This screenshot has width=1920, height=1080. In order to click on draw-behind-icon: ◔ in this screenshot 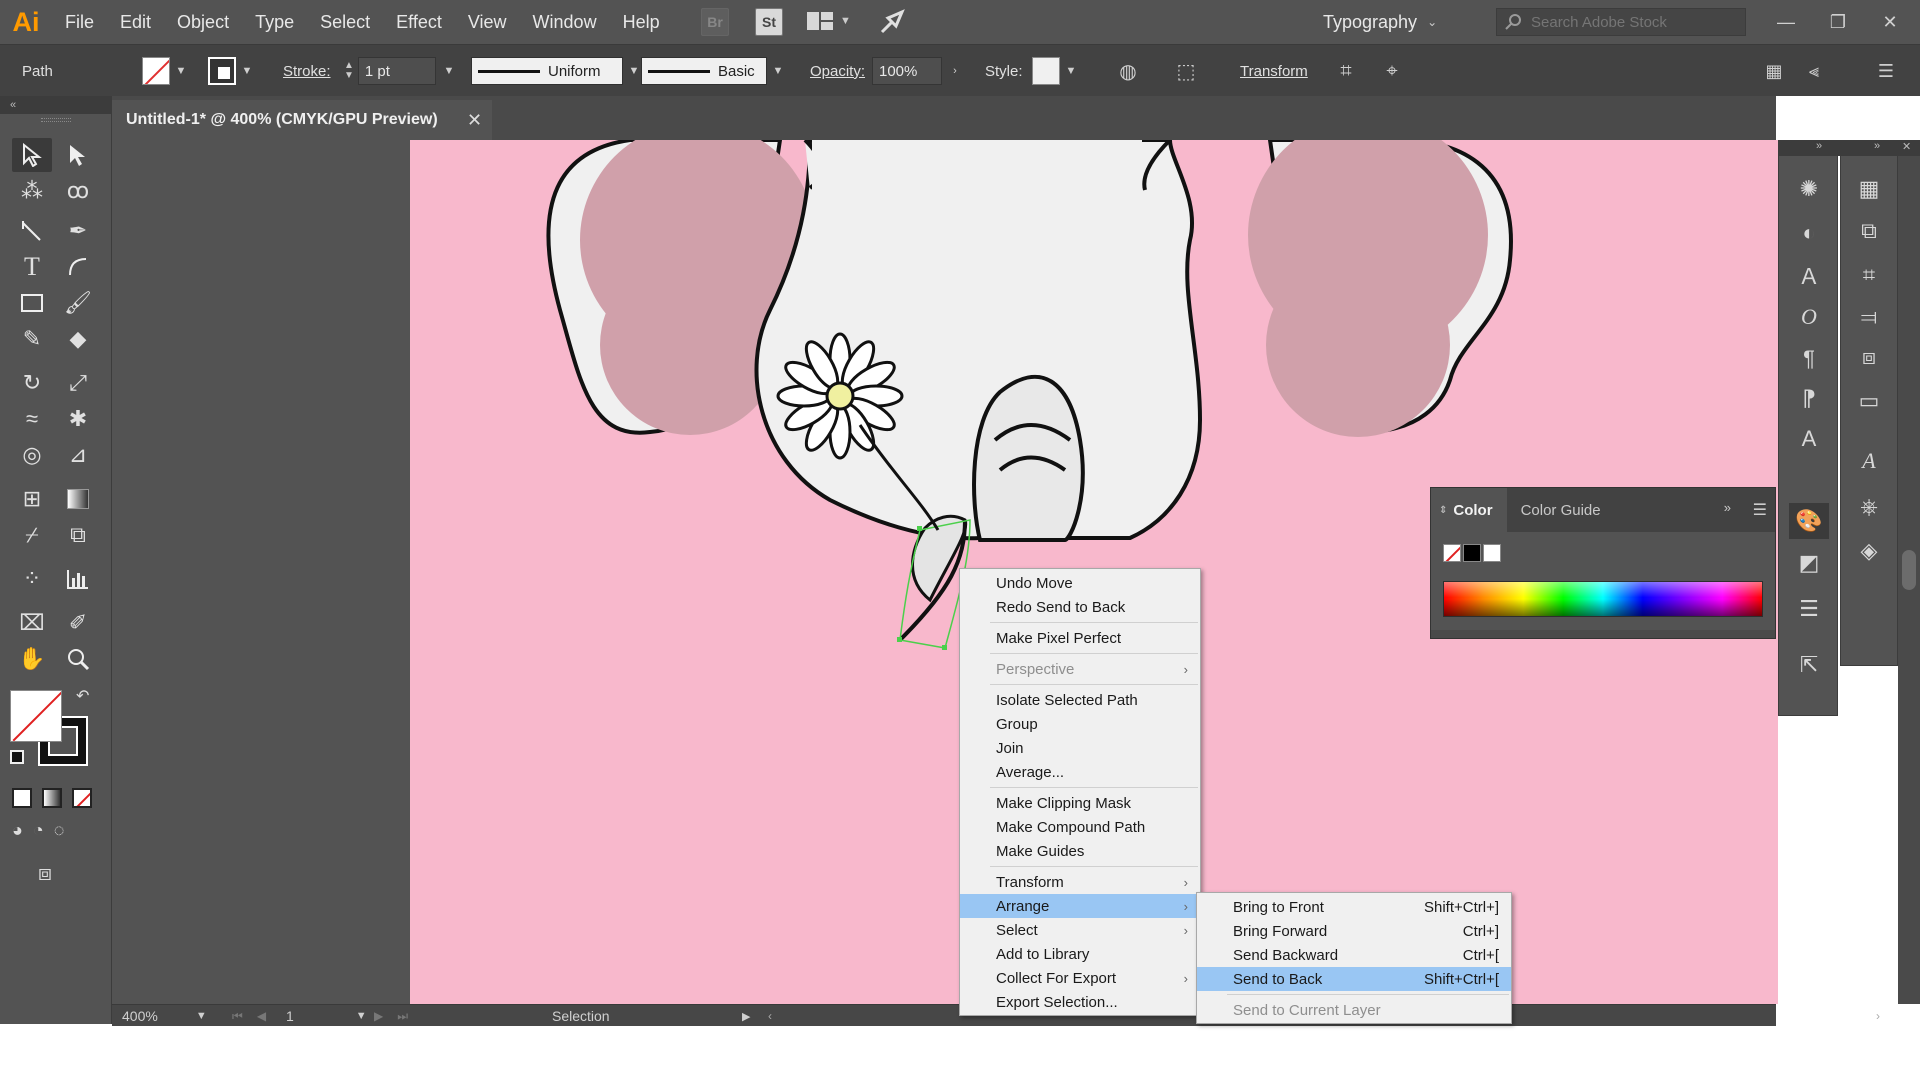, I will do `click(38, 830)`.